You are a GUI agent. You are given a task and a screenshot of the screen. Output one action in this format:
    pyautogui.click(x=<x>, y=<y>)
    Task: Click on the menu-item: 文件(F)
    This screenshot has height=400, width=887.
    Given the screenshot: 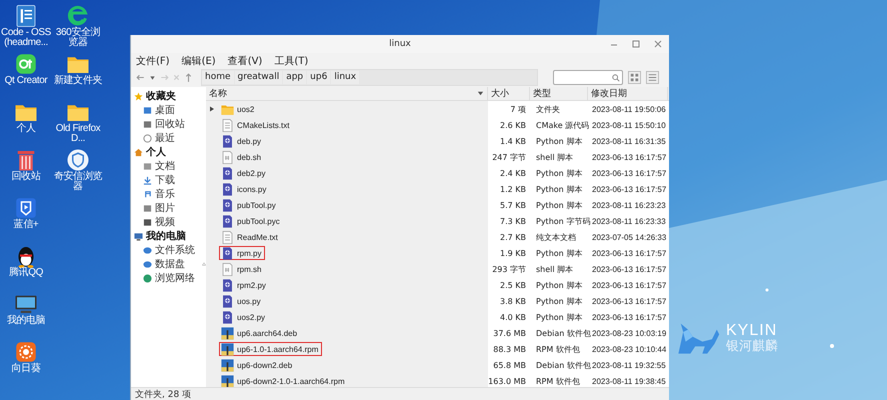 What is the action you would take?
    pyautogui.click(x=153, y=61)
    